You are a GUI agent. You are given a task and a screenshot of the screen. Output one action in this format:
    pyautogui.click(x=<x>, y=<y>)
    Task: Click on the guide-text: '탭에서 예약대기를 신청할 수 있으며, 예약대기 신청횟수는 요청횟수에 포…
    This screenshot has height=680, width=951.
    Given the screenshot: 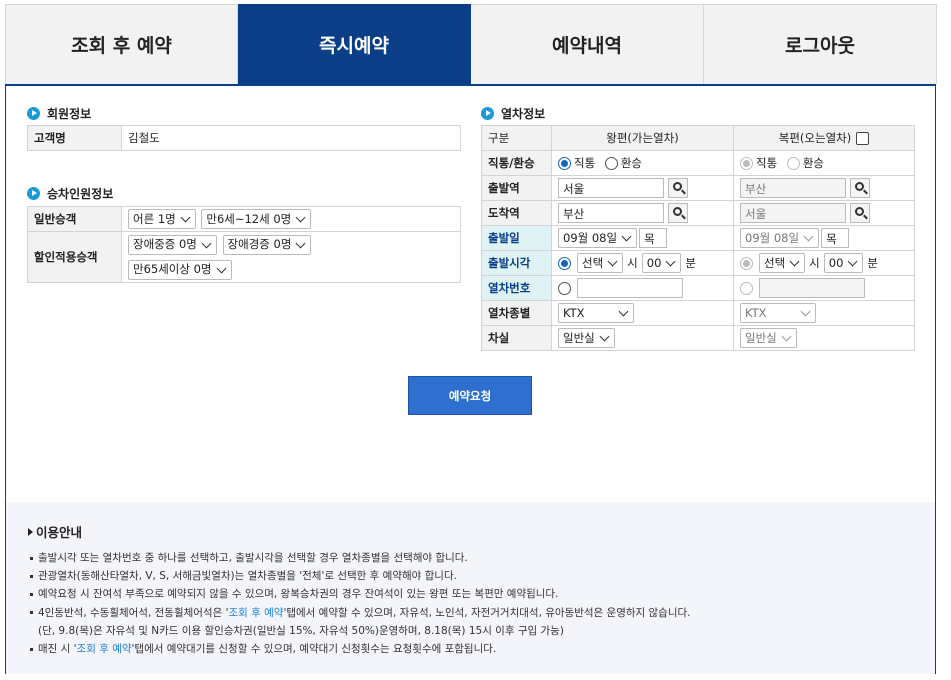 What is the action you would take?
    pyautogui.click(x=314, y=649)
    